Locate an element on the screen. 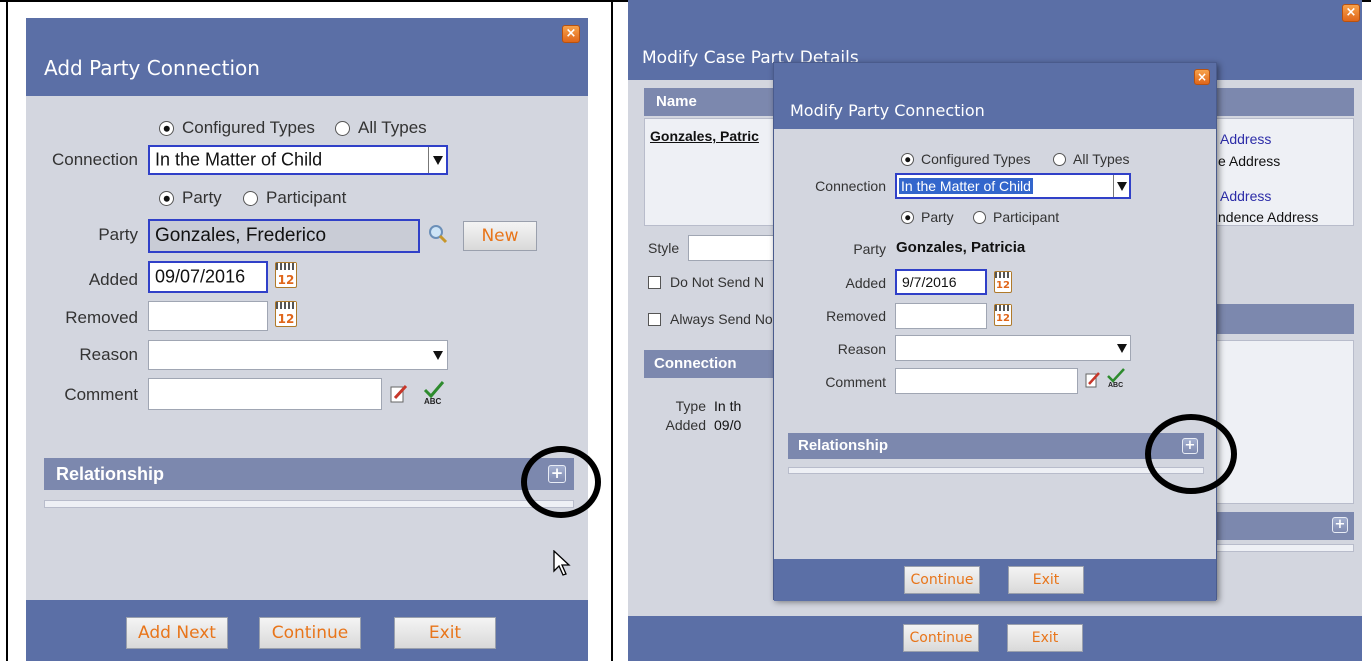  add-next-button: Add Next is located at coordinates (177, 633).